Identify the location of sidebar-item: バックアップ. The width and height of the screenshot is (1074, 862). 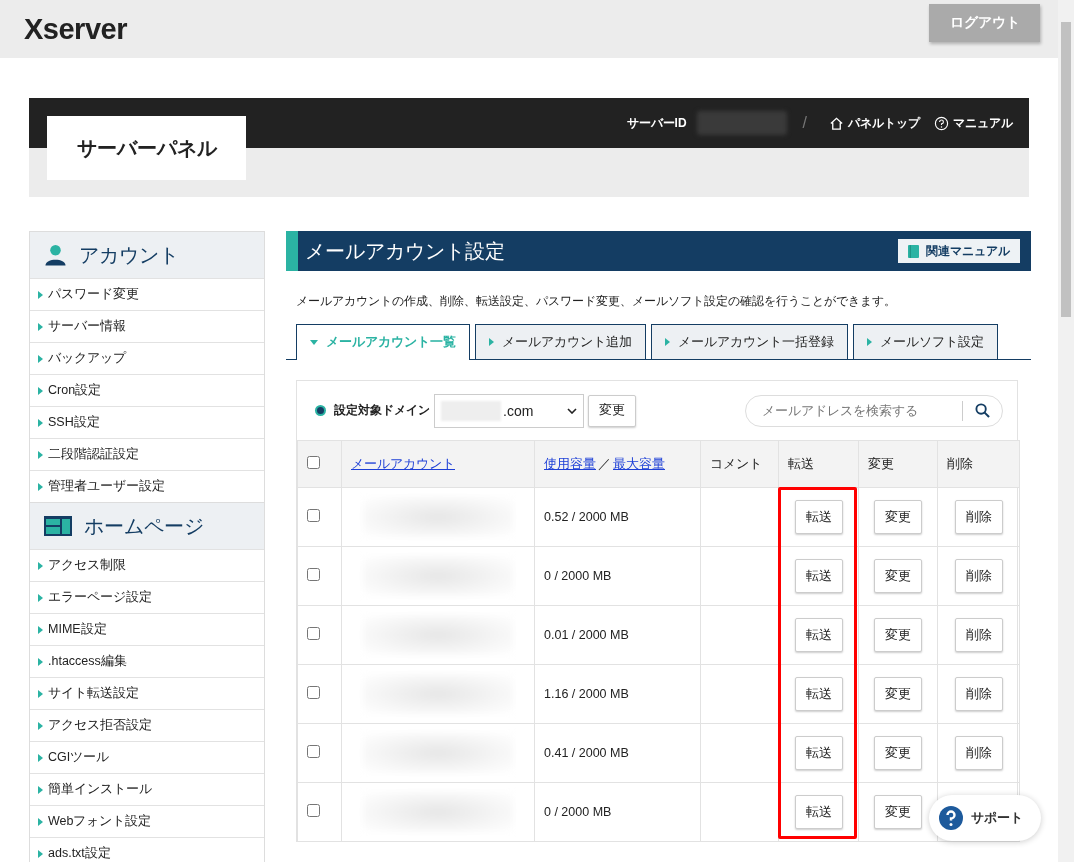
(147, 358).